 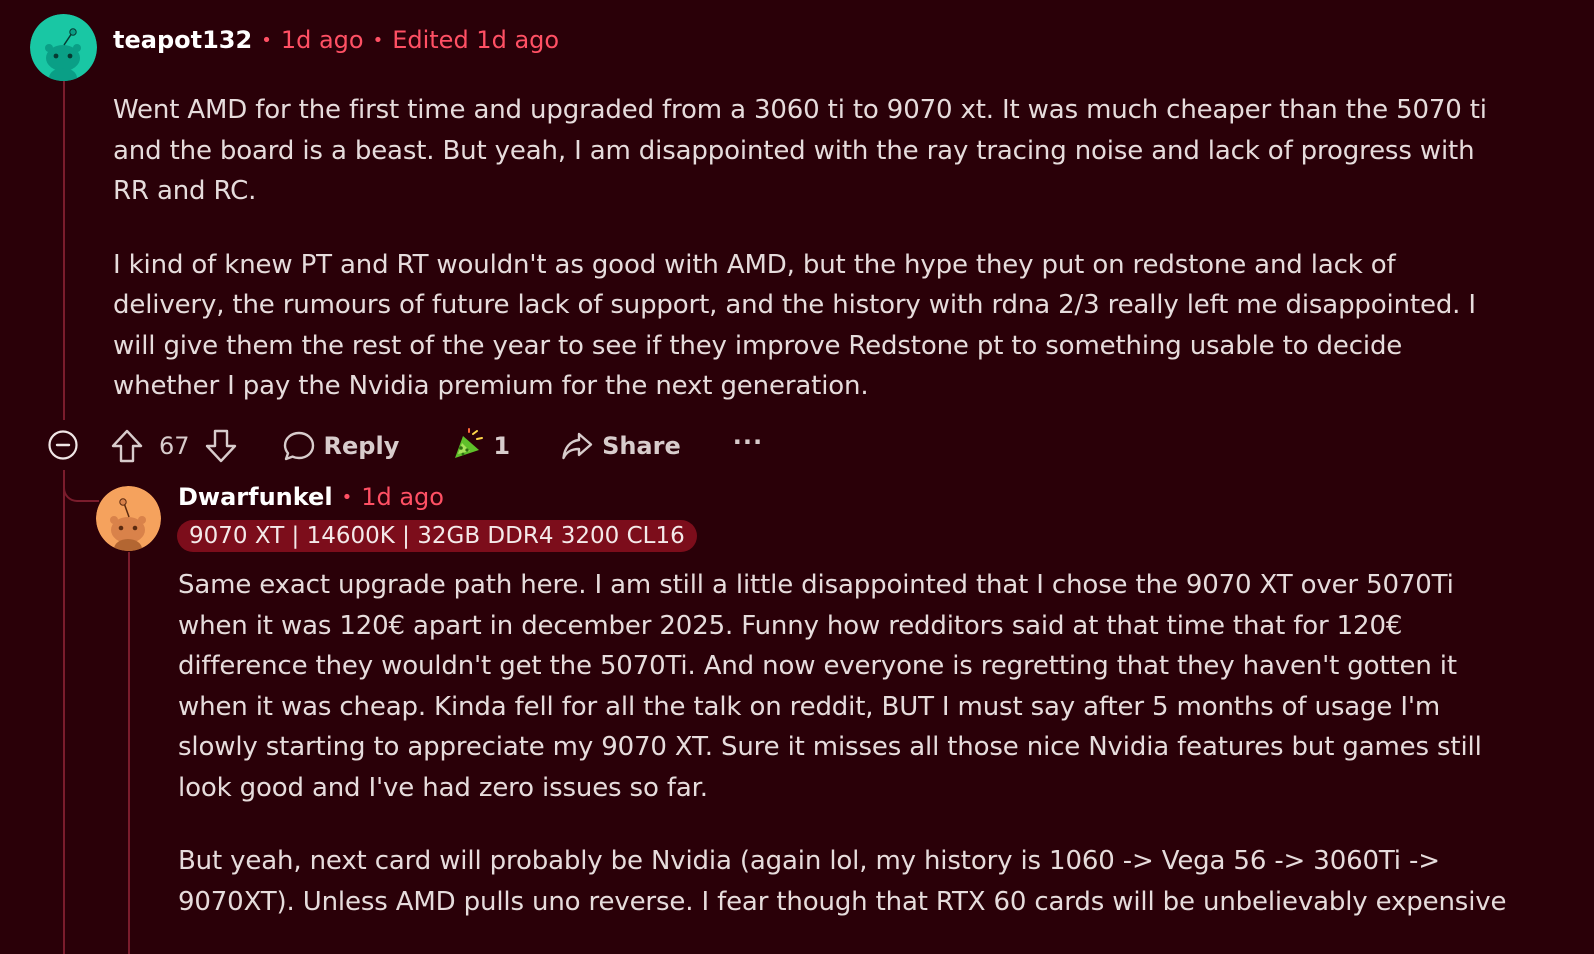 What do you see at coordinates (129, 753) in the screenshot?
I see `thread-line-reply` at bounding box center [129, 753].